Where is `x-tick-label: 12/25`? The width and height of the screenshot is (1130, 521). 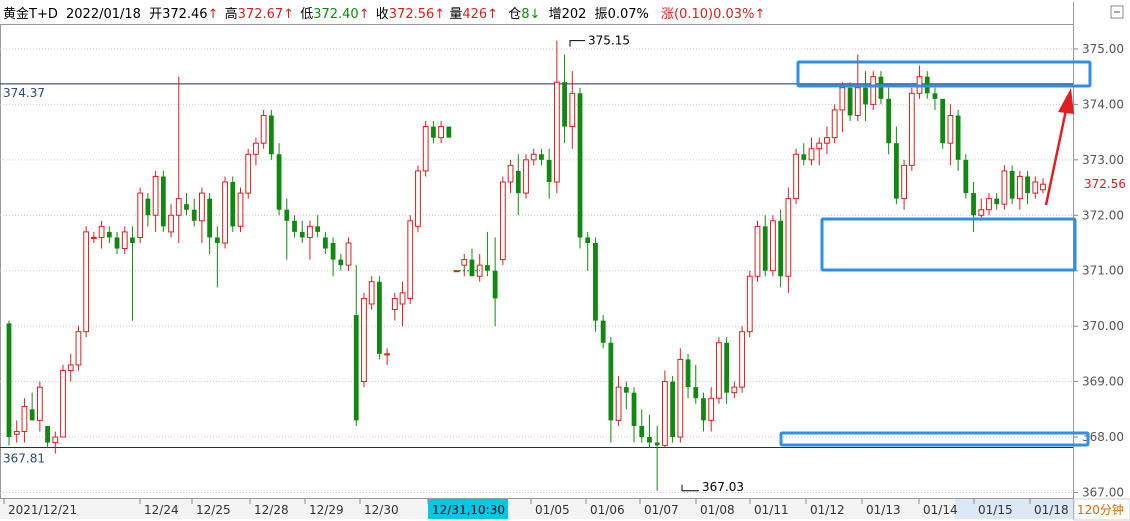
x-tick-label: 12/25 is located at coordinates (213, 510).